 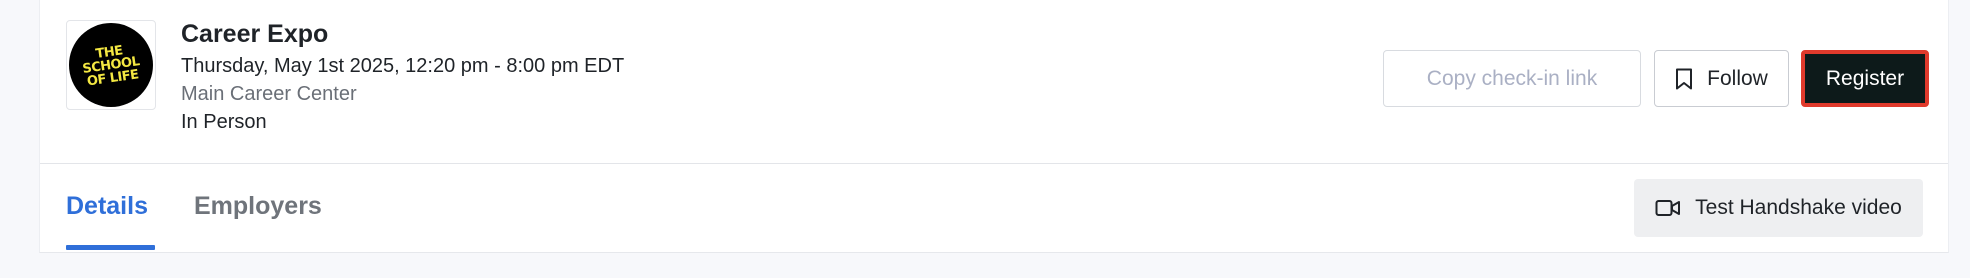 I want to click on event-location: Main Career Center, so click(x=269, y=94).